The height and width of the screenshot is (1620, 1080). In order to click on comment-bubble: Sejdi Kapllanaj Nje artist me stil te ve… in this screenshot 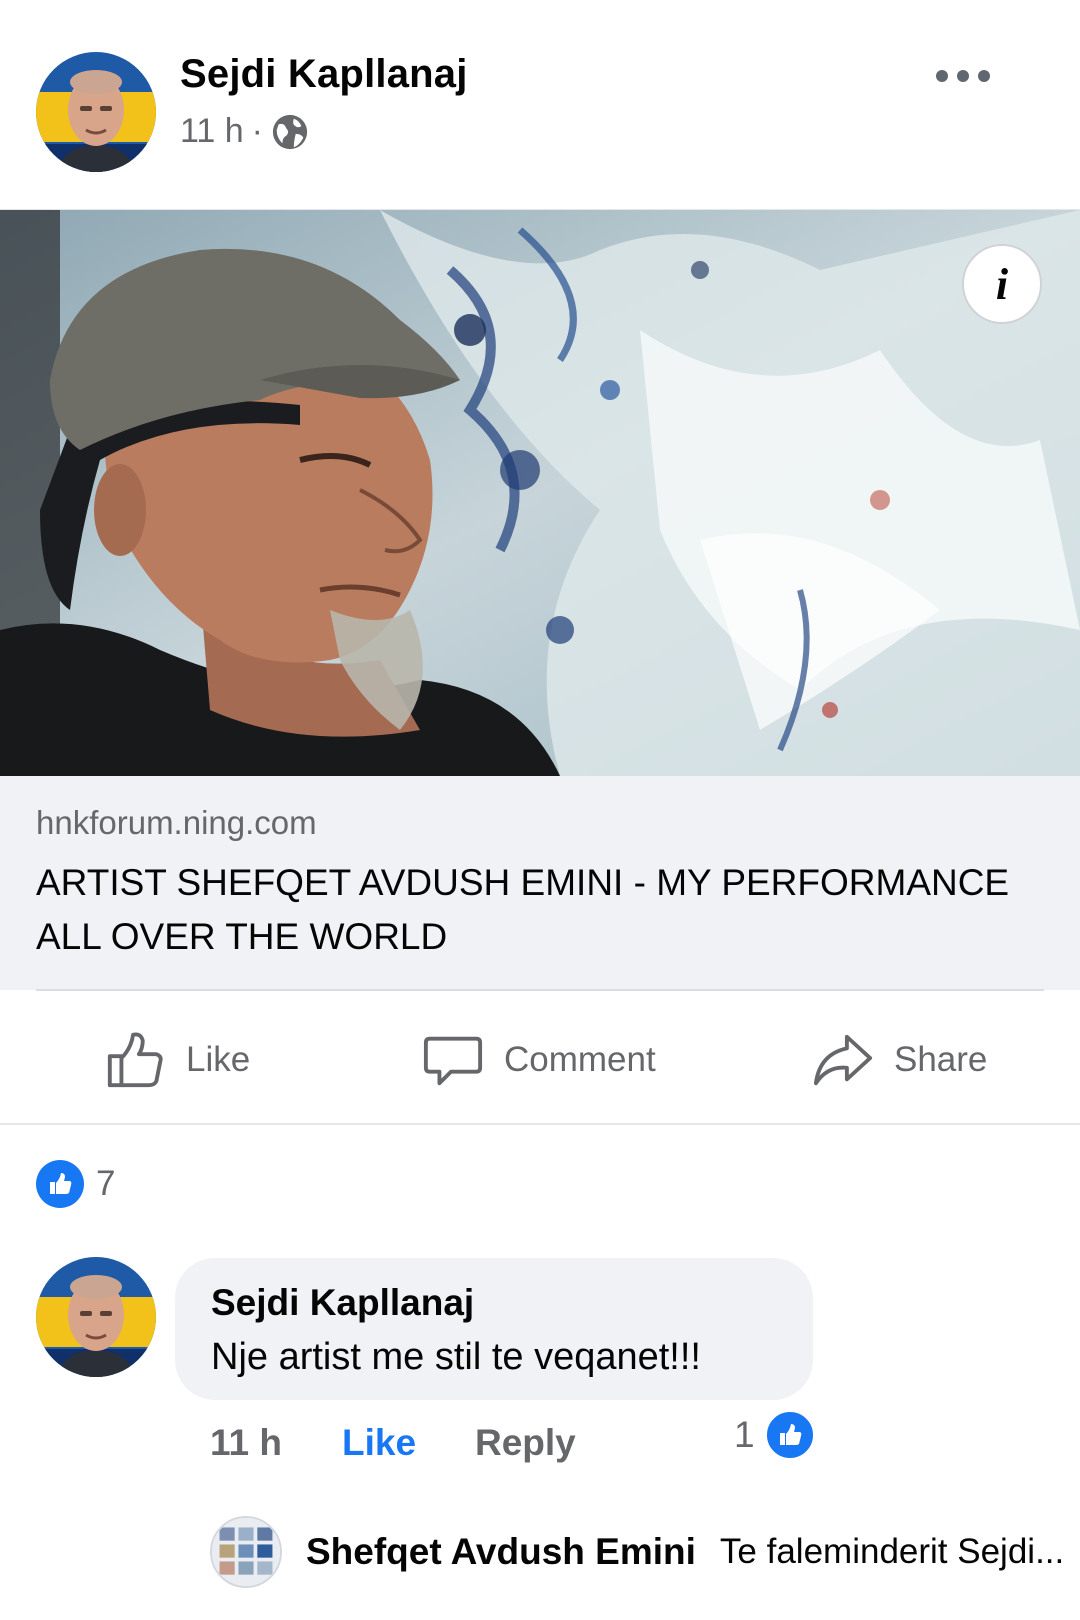, I will do `click(494, 1329)`.